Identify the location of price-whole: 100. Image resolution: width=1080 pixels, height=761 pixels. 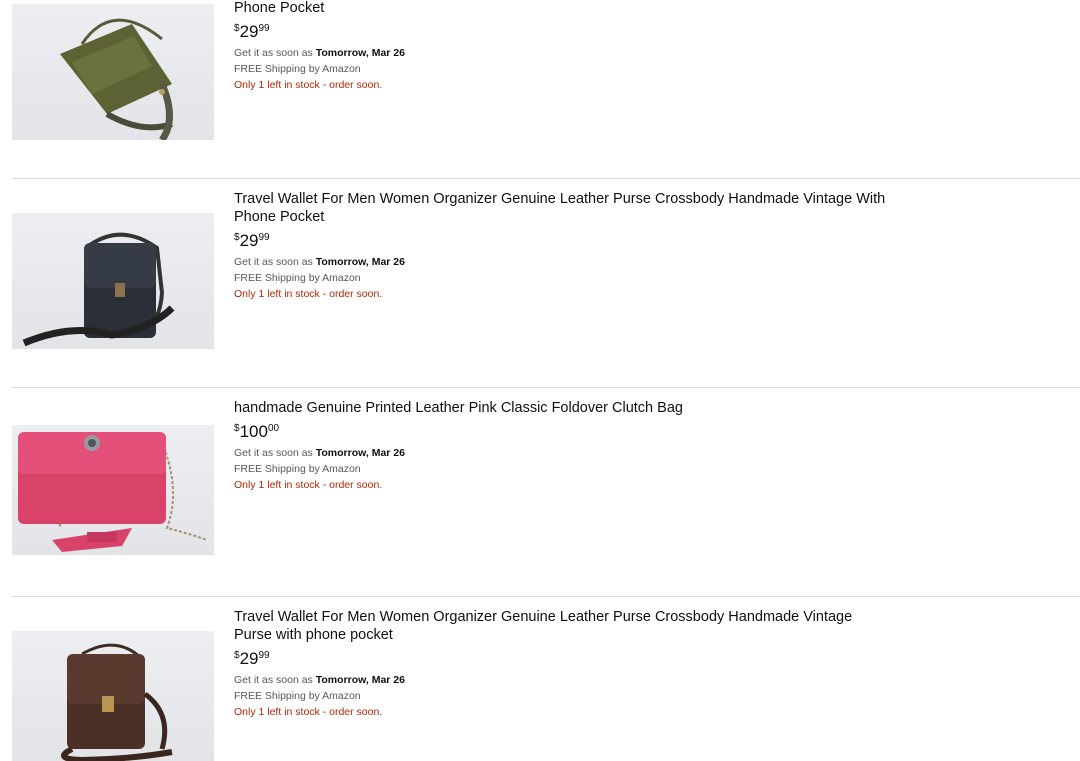
(253, 431).